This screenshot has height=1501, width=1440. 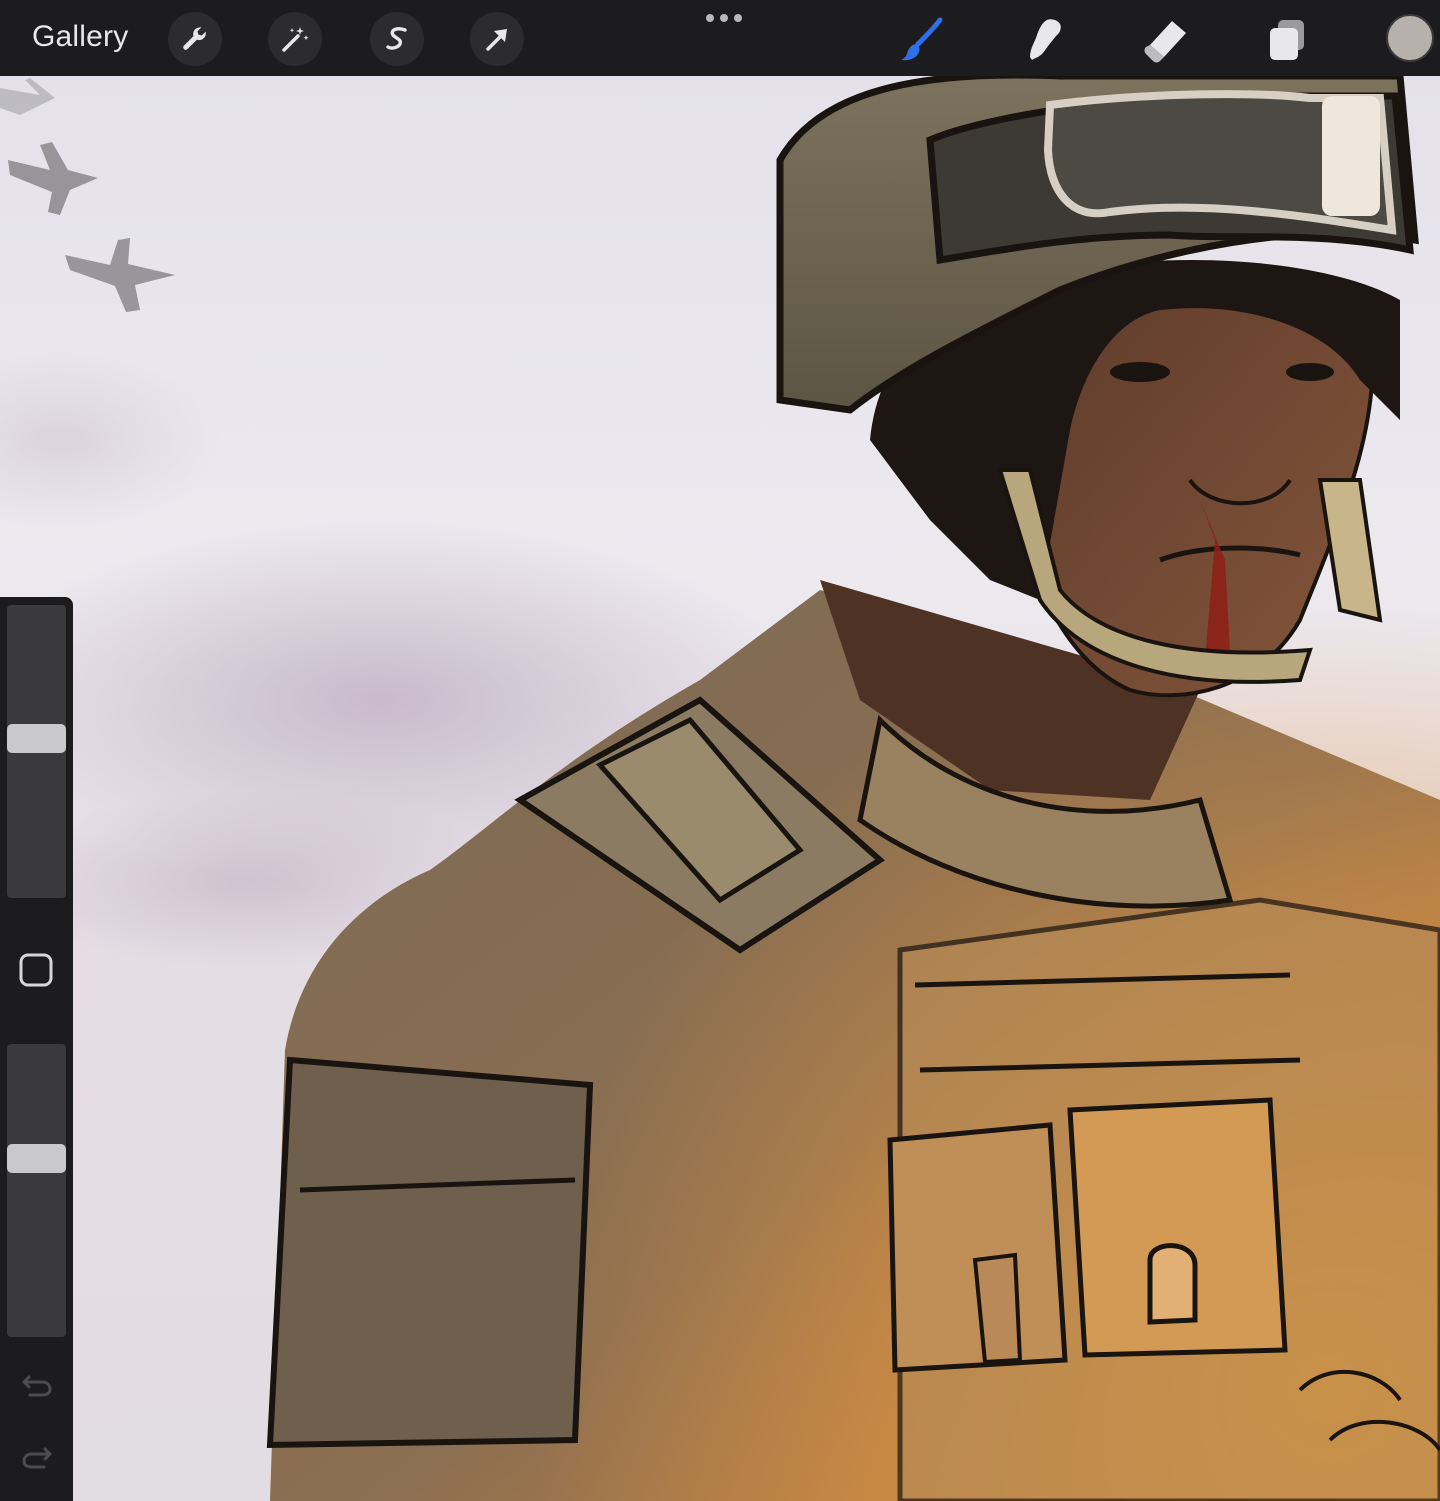 What do you see at coordinates (37, 1456) in the screenshot?
I see `redo-icon` at bounding box center [37, 1456].